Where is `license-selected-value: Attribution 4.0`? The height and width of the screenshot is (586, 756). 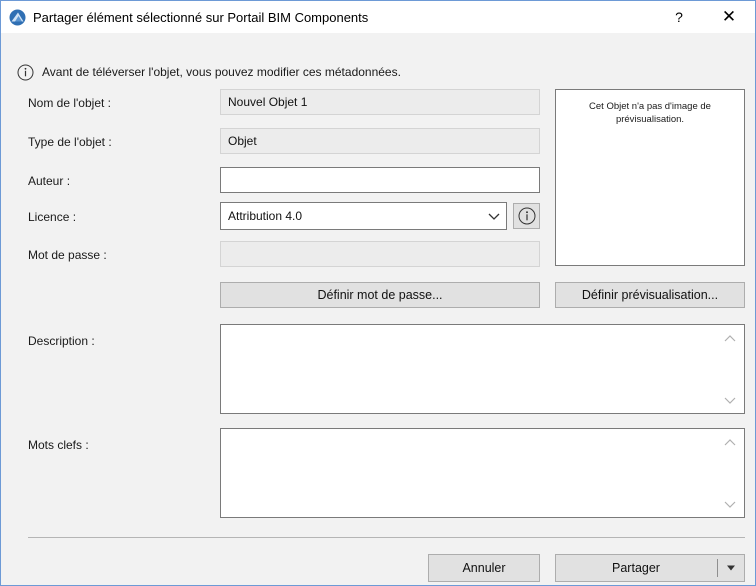 license-selected-value: Attribution 4.0 is located at coordinates (265, 216).